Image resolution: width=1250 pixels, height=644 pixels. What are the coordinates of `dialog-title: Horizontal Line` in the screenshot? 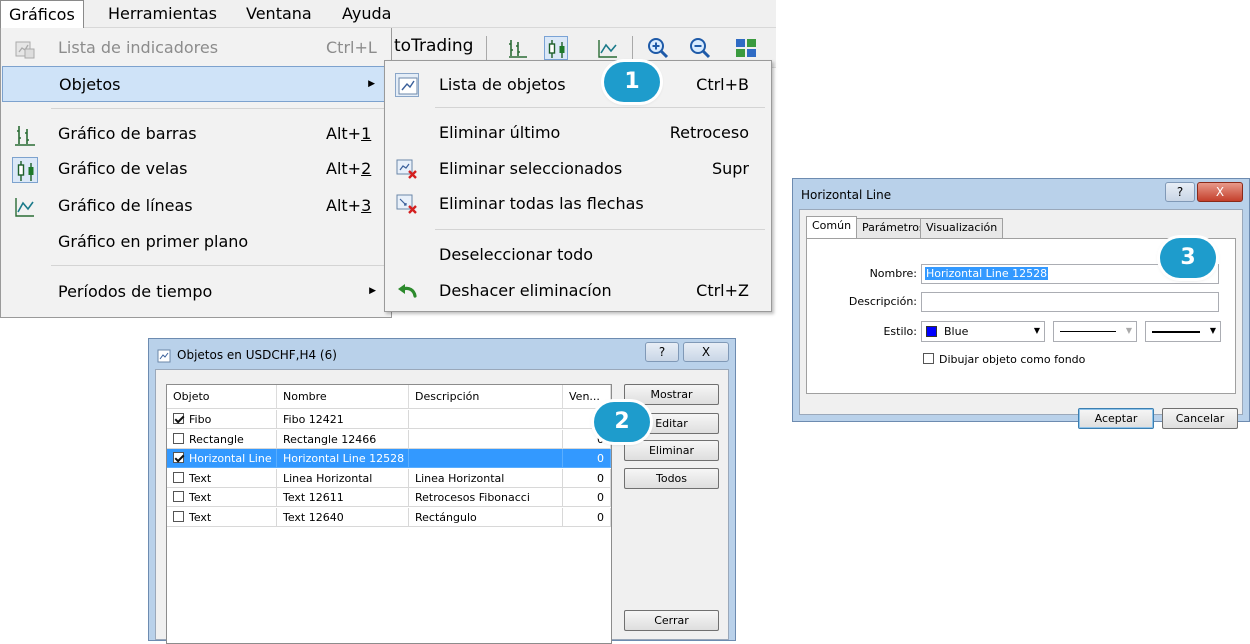 It's located at (846, 195).